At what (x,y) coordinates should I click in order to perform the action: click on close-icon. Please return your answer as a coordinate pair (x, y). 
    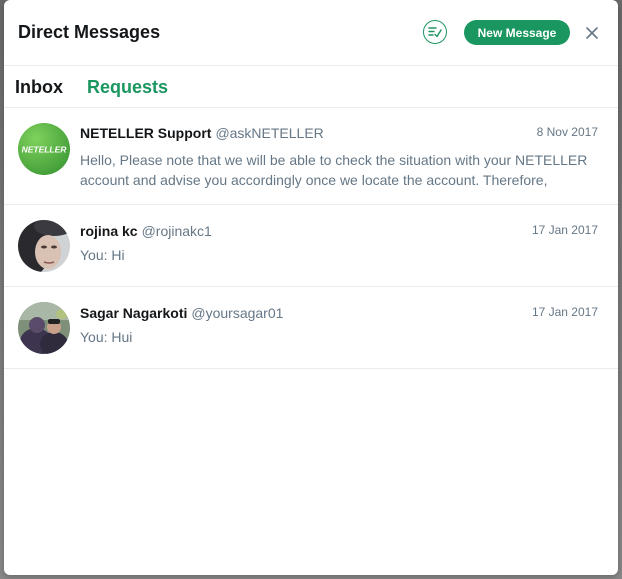
    Looking at the image, I should click on (592, 33).